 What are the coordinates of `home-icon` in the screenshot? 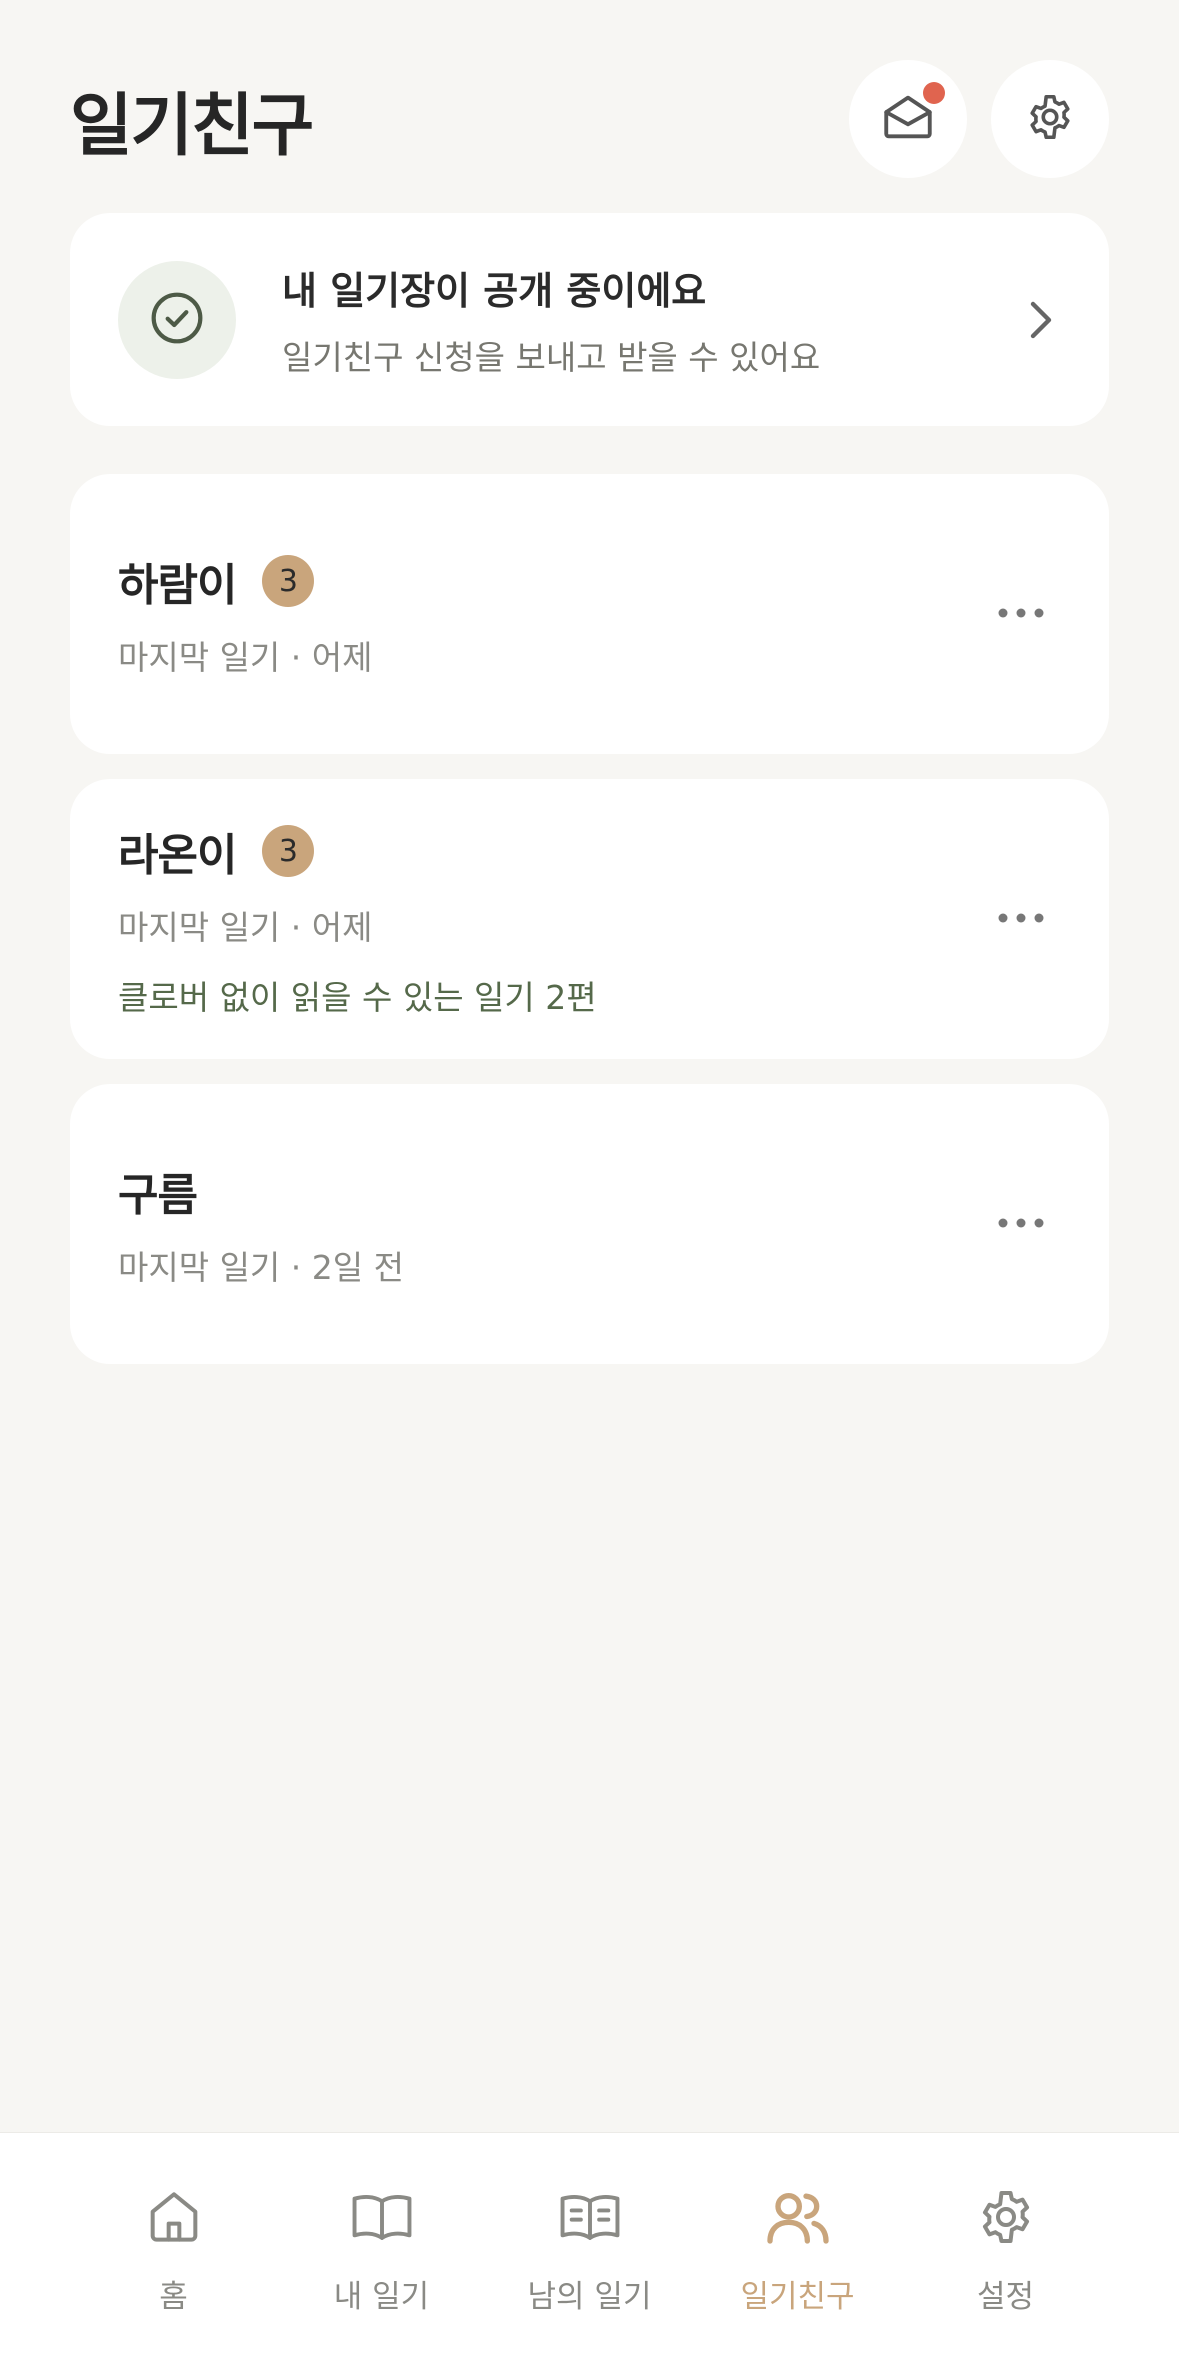 It's located at (174, 2217).